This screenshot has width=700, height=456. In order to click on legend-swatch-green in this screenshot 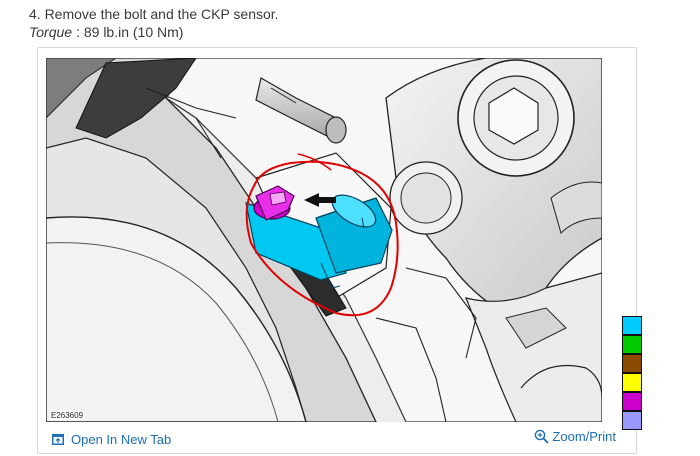, I will do `click(632, 344)`.